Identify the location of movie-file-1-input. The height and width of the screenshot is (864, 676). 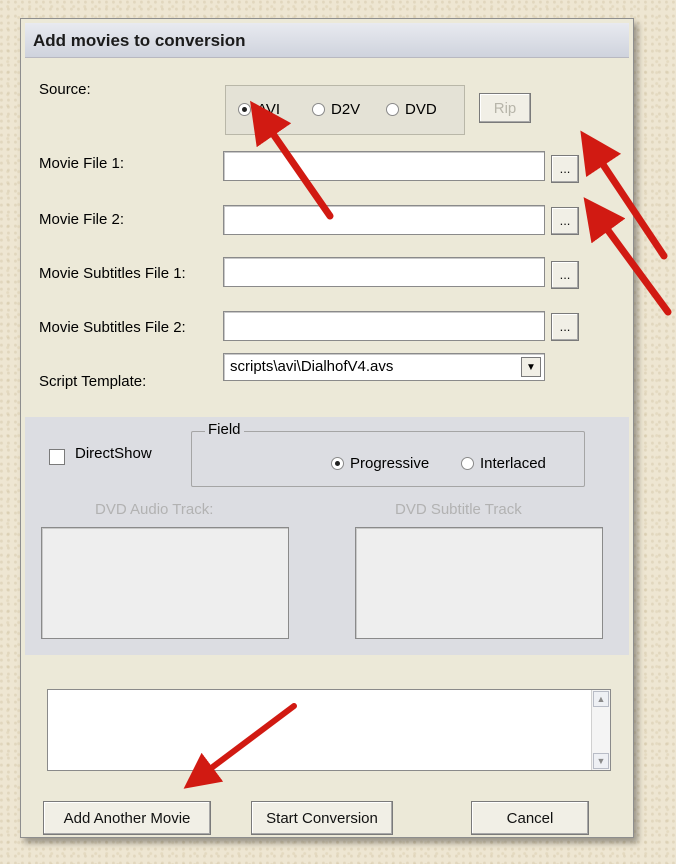
(384, 166).